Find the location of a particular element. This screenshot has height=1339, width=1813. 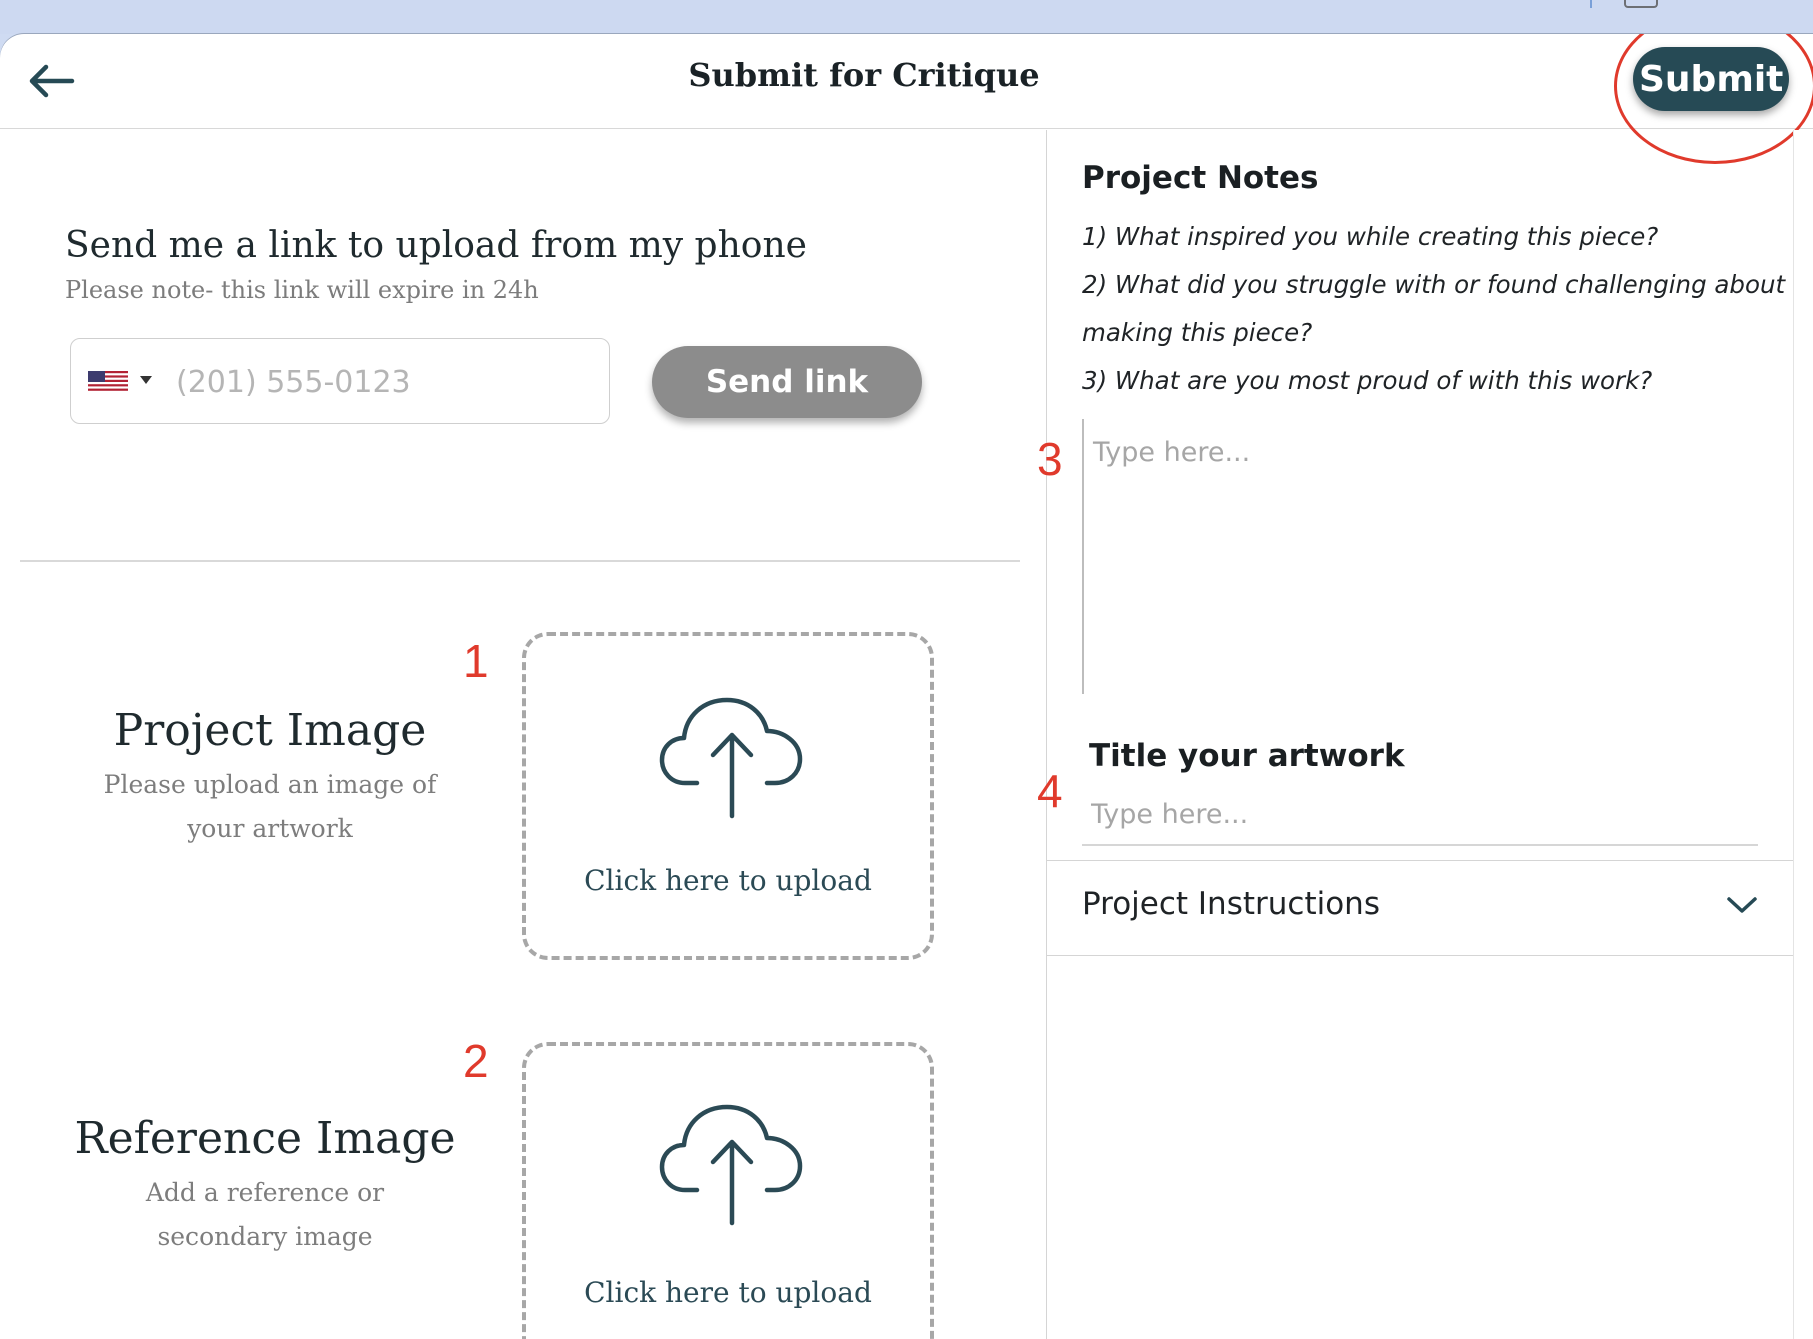

project-notes-title: Project Notes is located at coordinates (1200, 178).